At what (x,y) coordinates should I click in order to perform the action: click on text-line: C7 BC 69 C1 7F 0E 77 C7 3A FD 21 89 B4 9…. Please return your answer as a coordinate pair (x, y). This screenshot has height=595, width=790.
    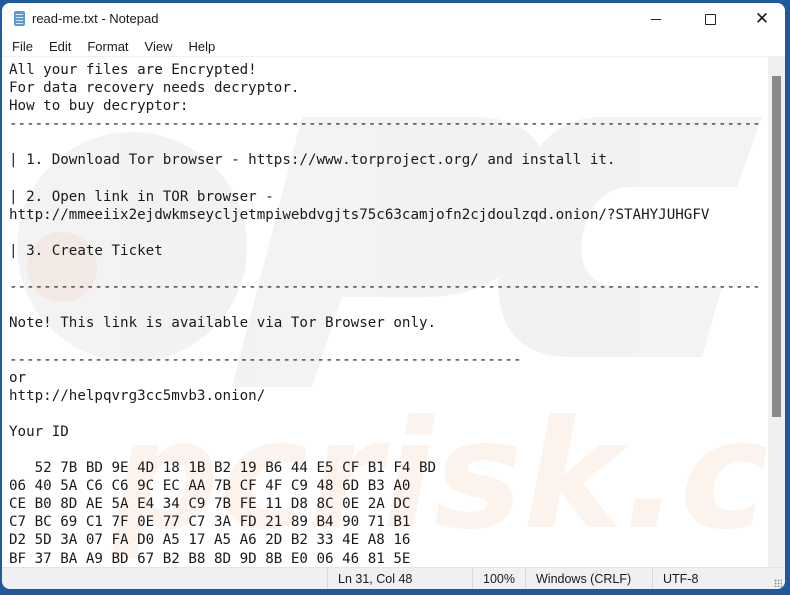
    Looking at the image, I should click on (210, 522).